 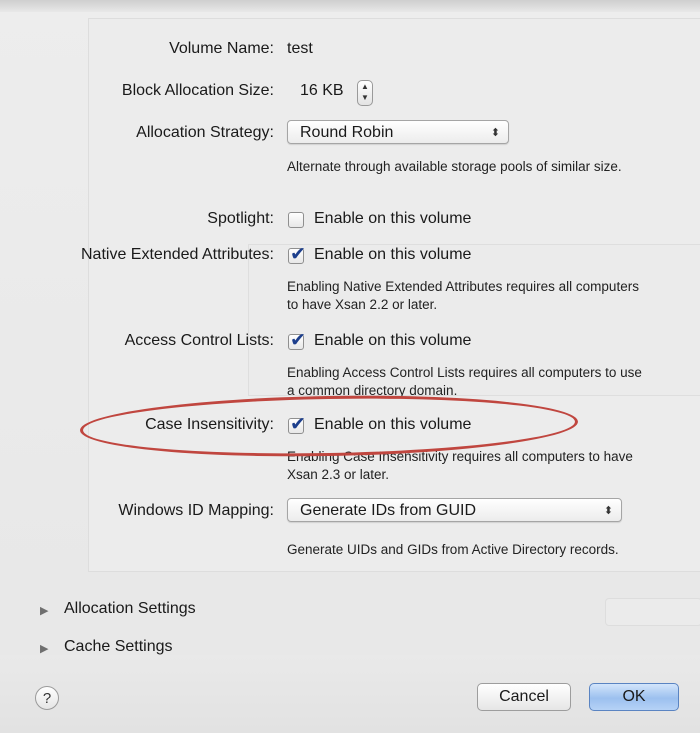 What do you see at coordinates (197, 90) in the screenshot?
I see `block-allocation-label: Block Allocation Size:` at bounding box center [197, 90].